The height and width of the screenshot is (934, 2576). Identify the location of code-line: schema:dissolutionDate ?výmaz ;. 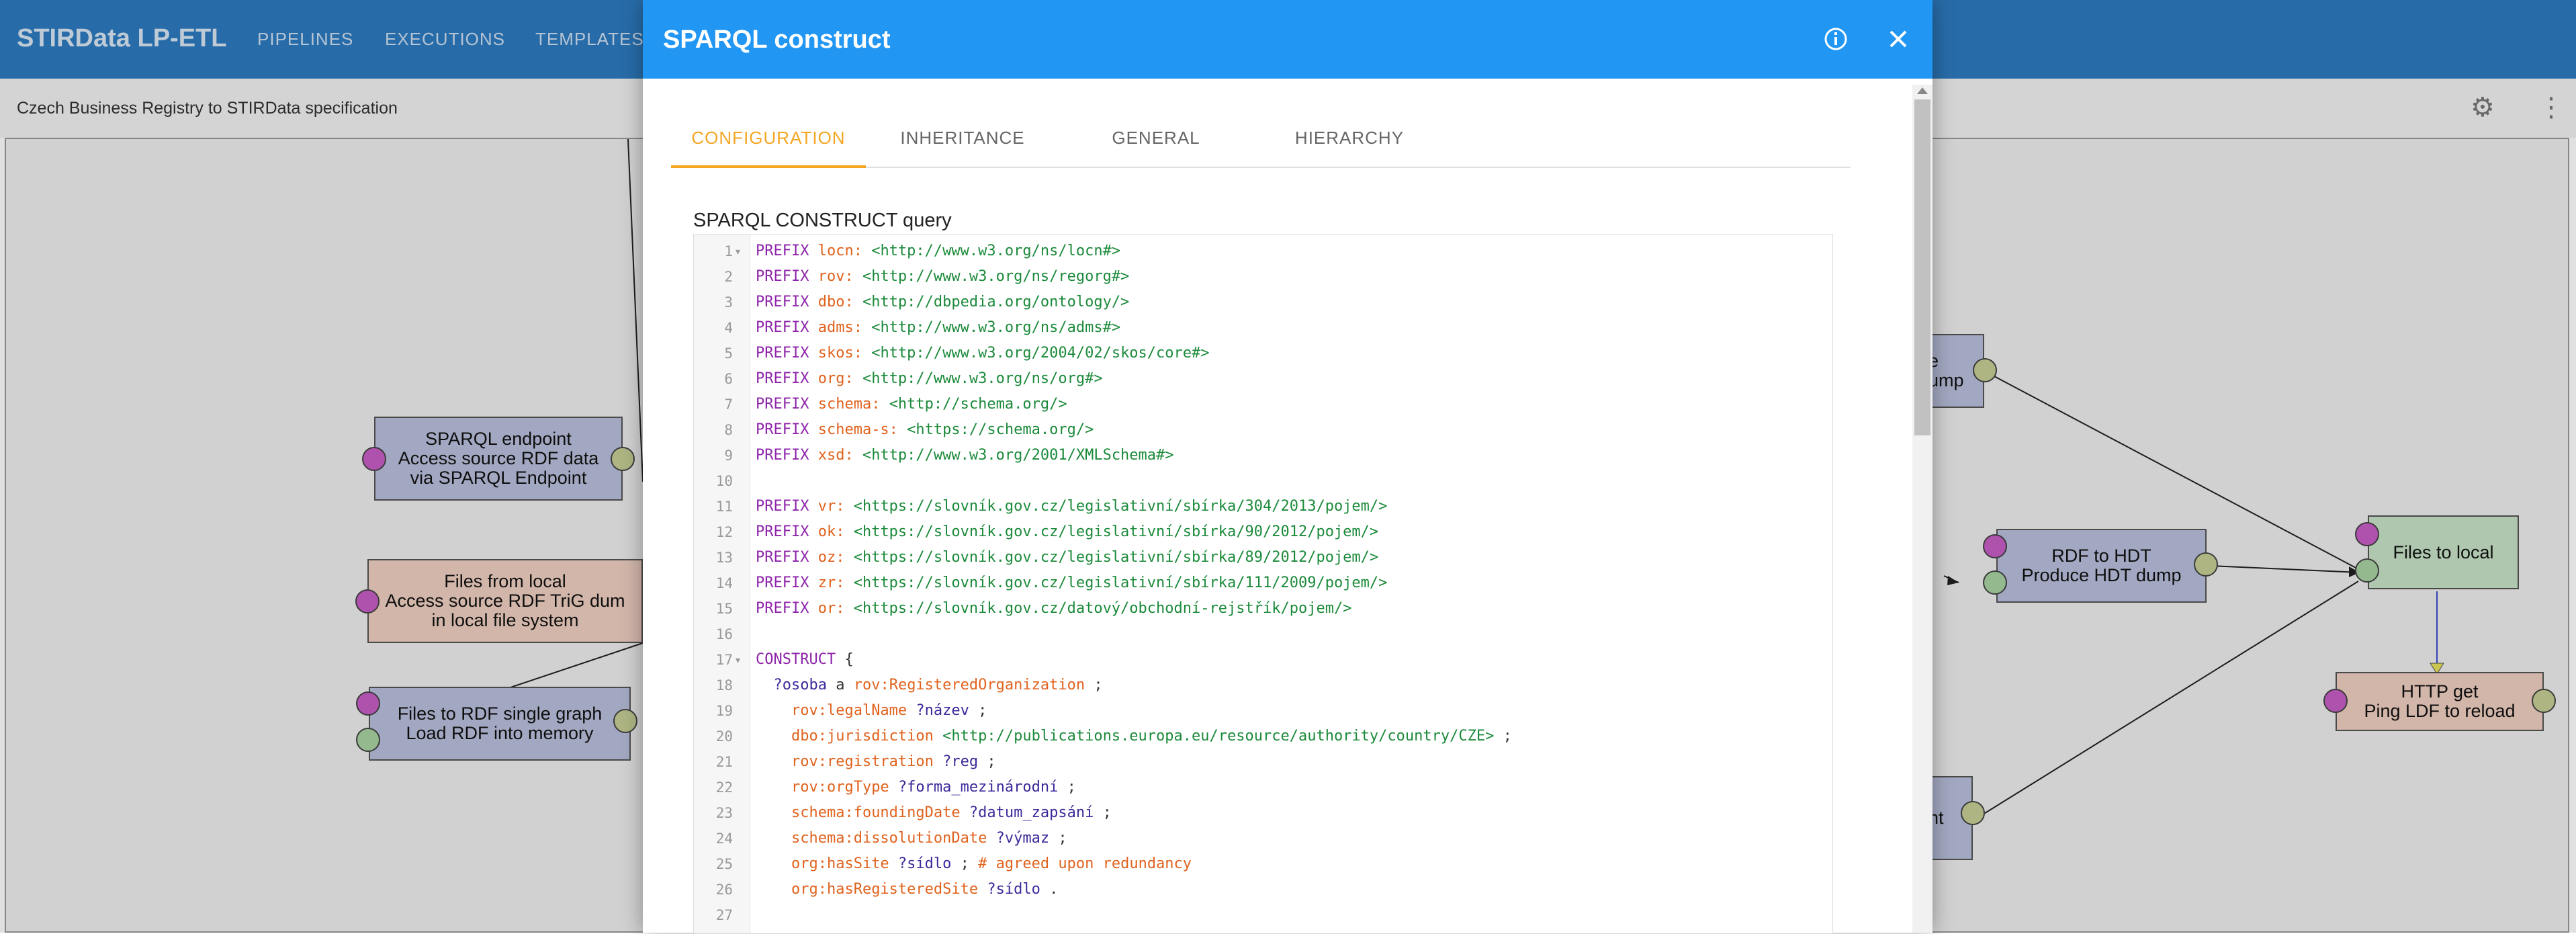
(911, 838).